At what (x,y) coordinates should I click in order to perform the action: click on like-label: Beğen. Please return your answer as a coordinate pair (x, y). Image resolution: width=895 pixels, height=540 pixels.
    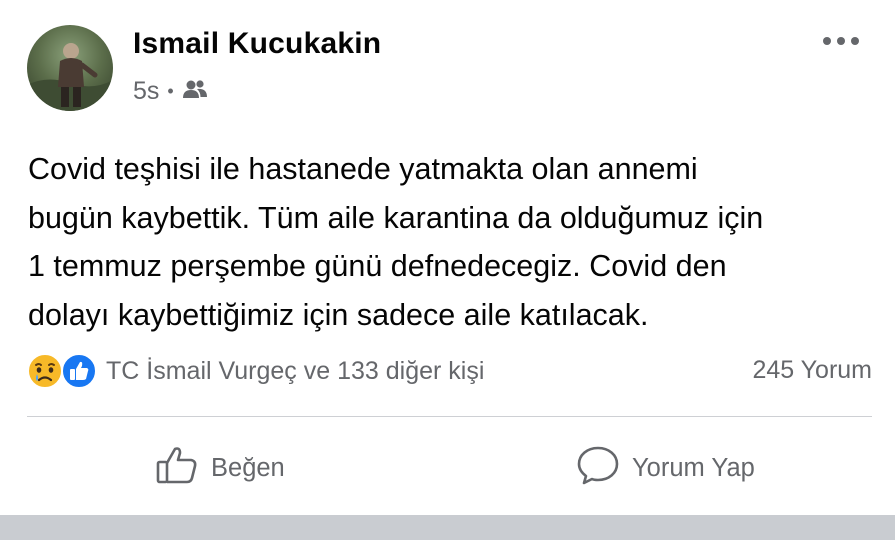
    Looking at the image, I should click on (248, 467).